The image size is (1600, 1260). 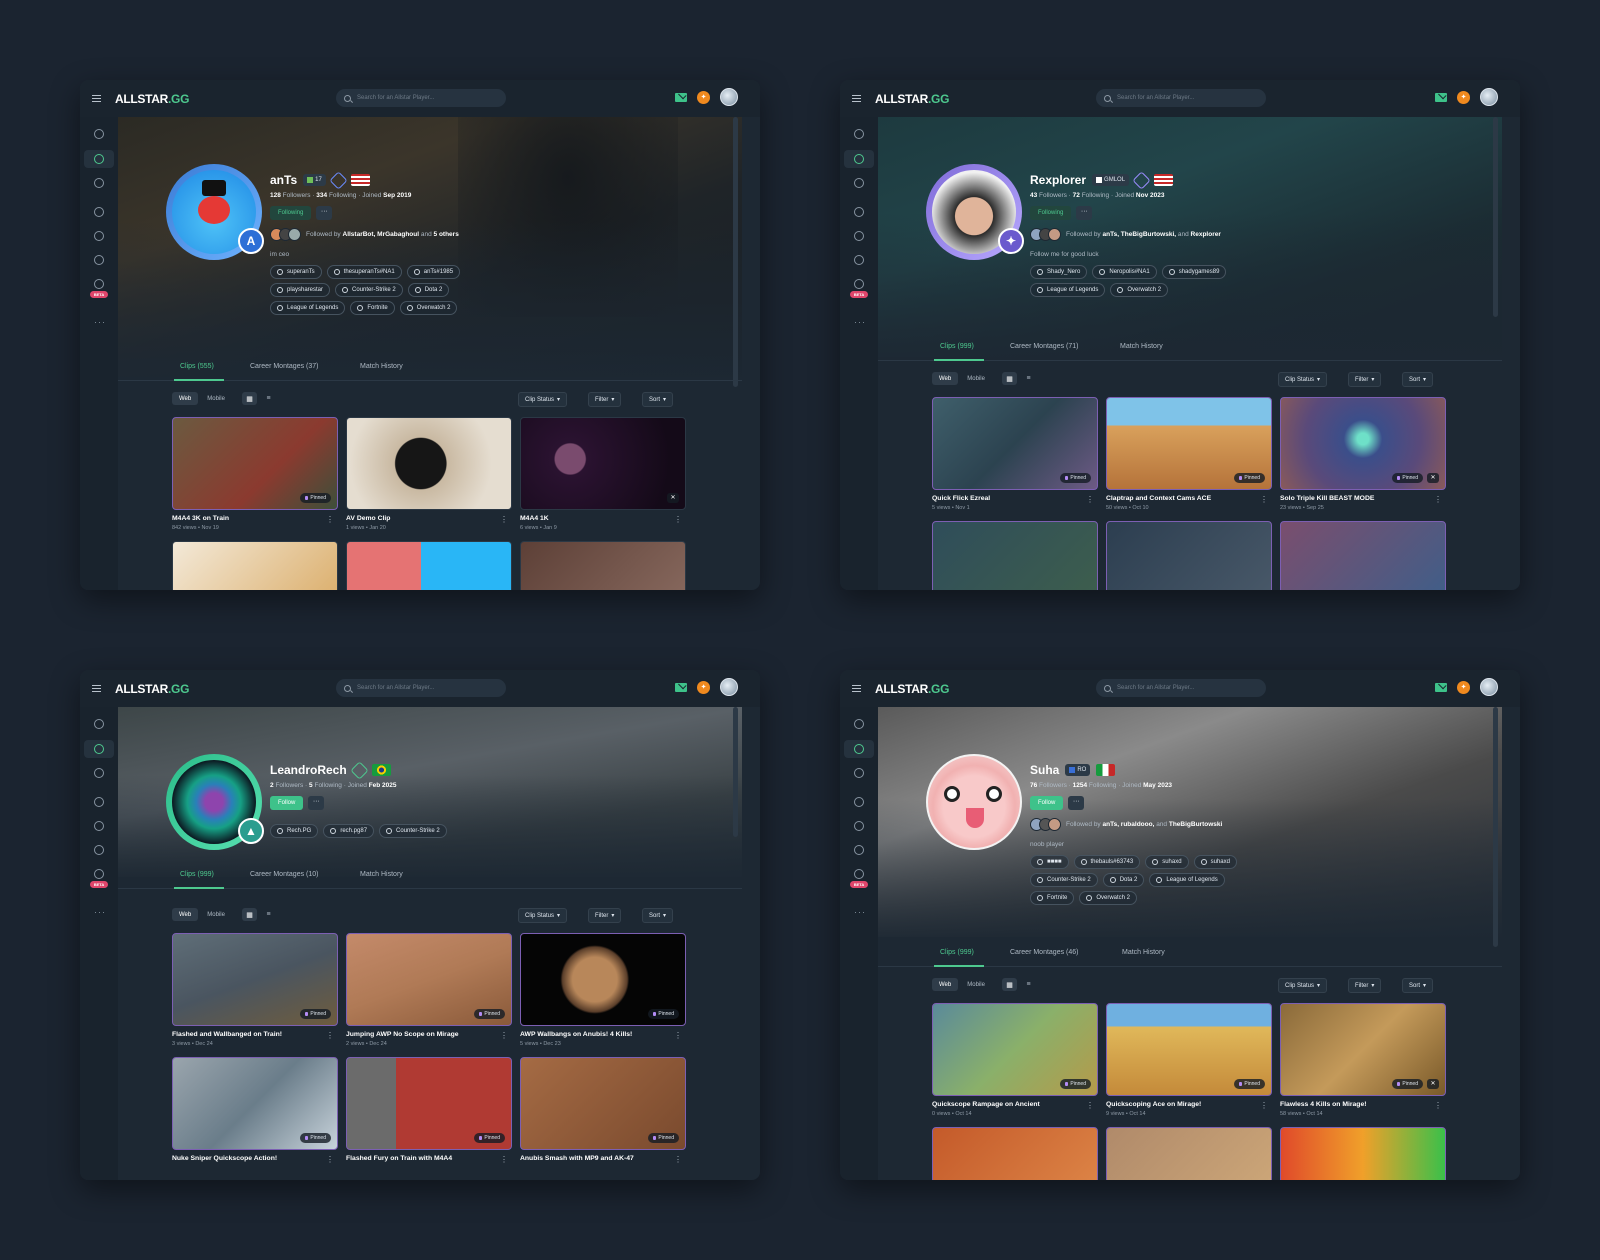 I want to click on follow-button: Follow, so click(x=1047, y=803).